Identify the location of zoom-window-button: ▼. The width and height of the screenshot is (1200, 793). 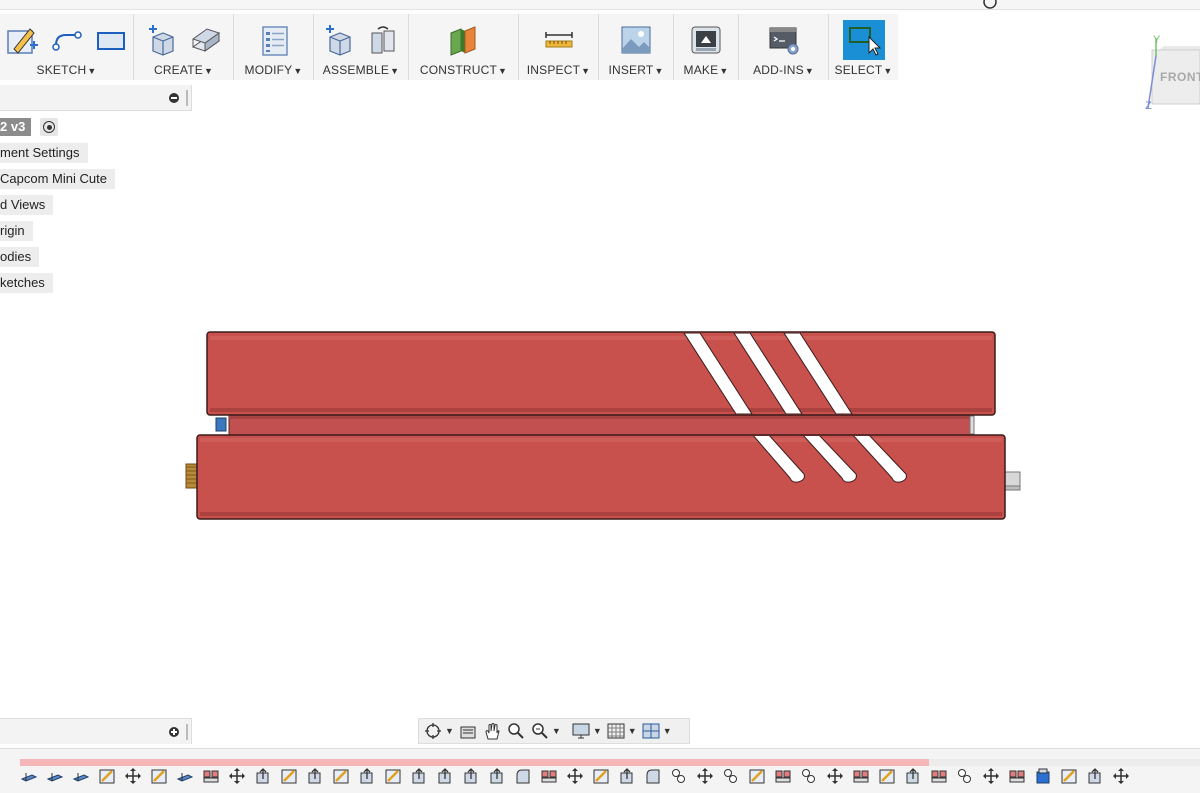
(545, 731).